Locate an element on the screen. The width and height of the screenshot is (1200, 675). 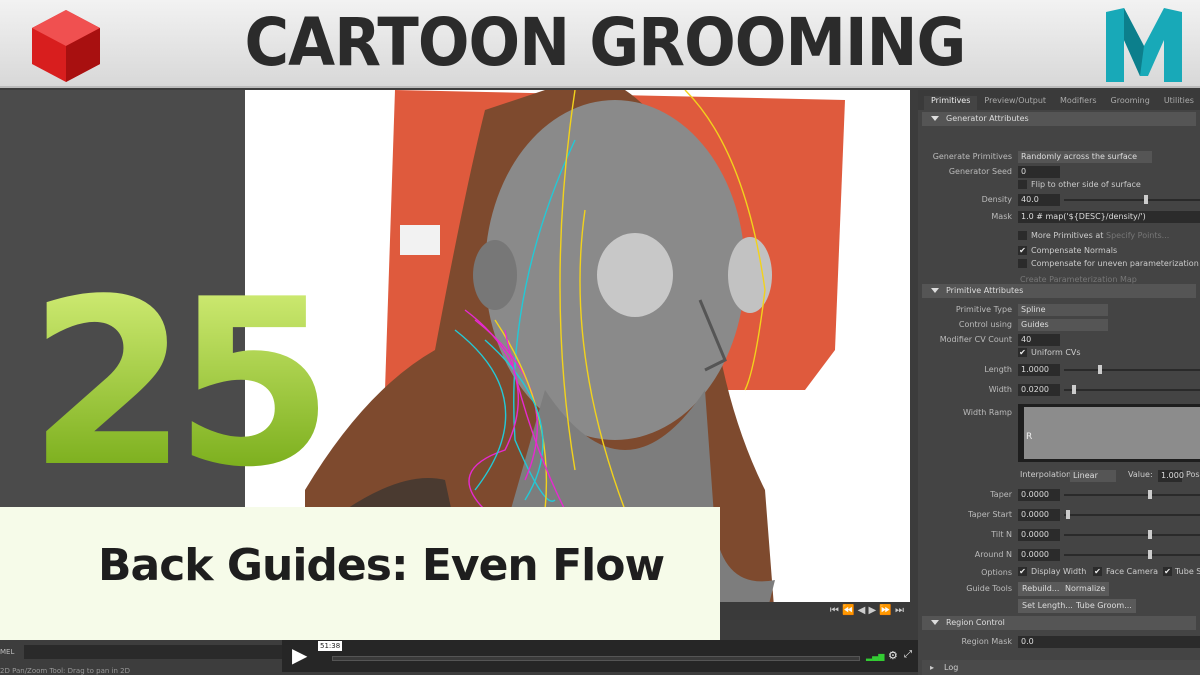
tab-modifiers: Modifiers is located at coordinates (1078, 103).